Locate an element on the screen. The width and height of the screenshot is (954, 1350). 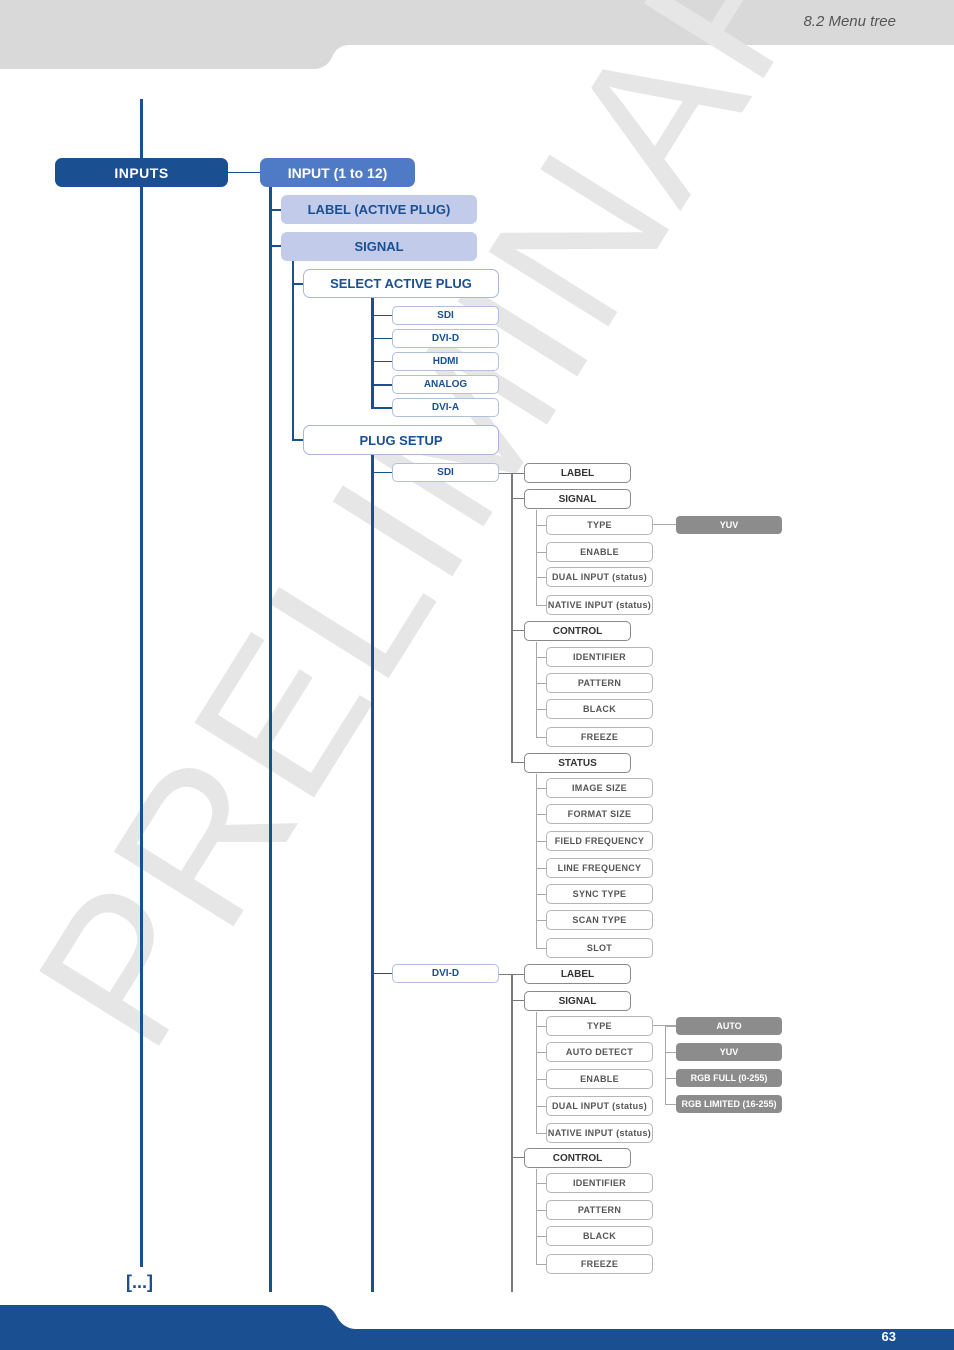
menu-node-dvid-signal-item: DUAL INPUT (status) is located at coordinates (599, 1106).